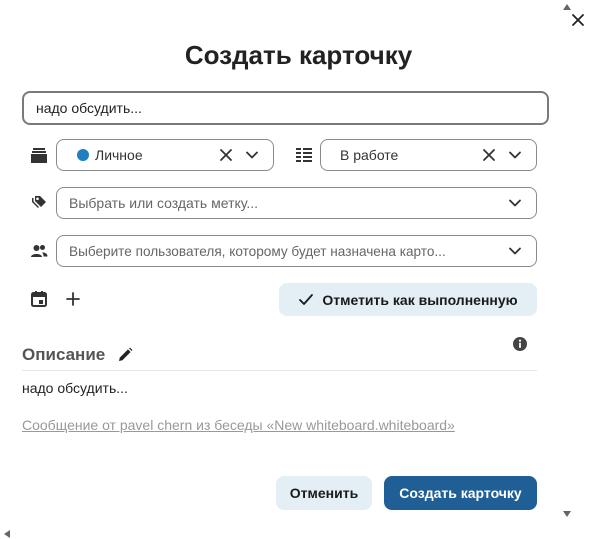  I want to click on add-button, so click(73, 299).